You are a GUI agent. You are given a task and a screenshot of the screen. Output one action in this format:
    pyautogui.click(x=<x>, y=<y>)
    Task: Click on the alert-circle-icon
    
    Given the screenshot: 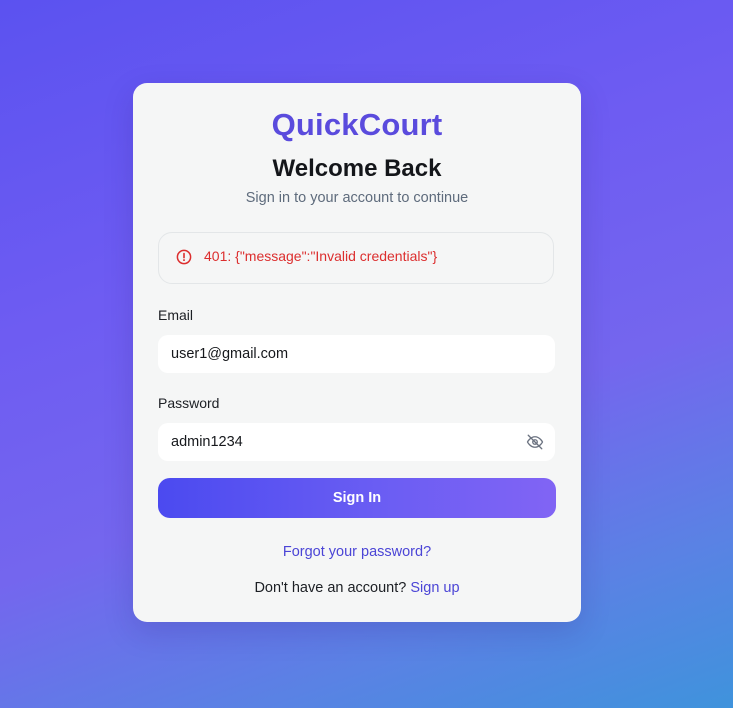 What is the action you would take?
    pyautogui.click(x=184, y=257)
    